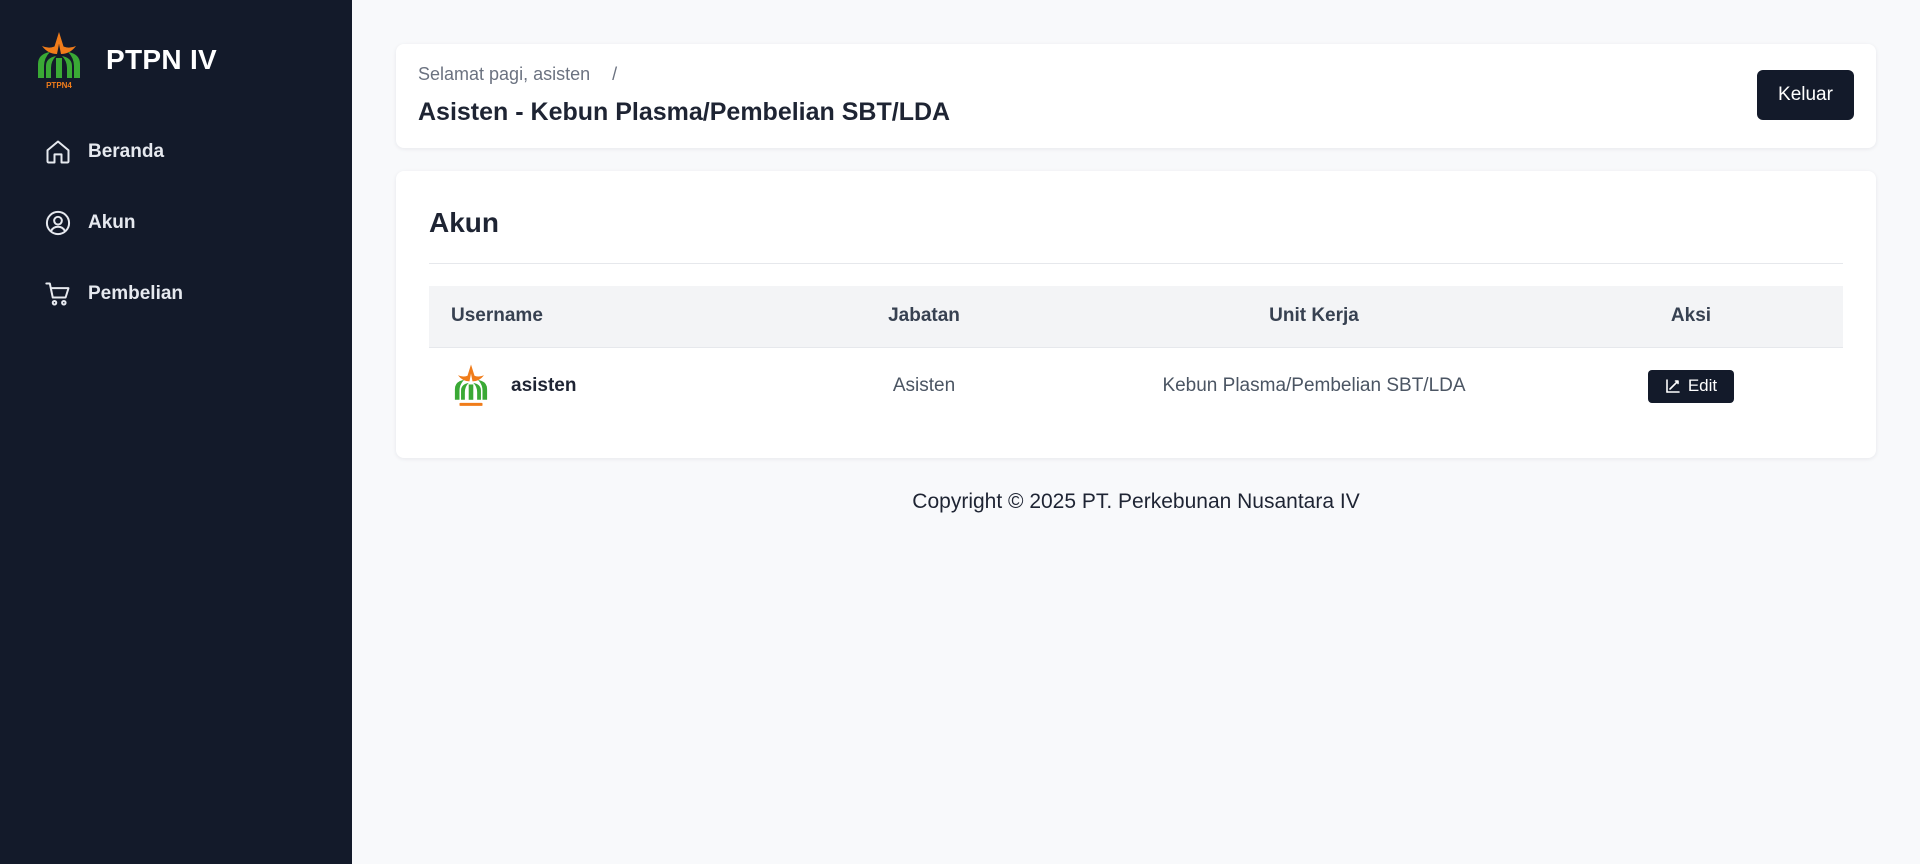 Image resolution: width=1920 pixels, height=864 pixels. What do you see at coordinates (1136, 263) in the screenshot?
I see `divider` at bounding box center [1136, 263].